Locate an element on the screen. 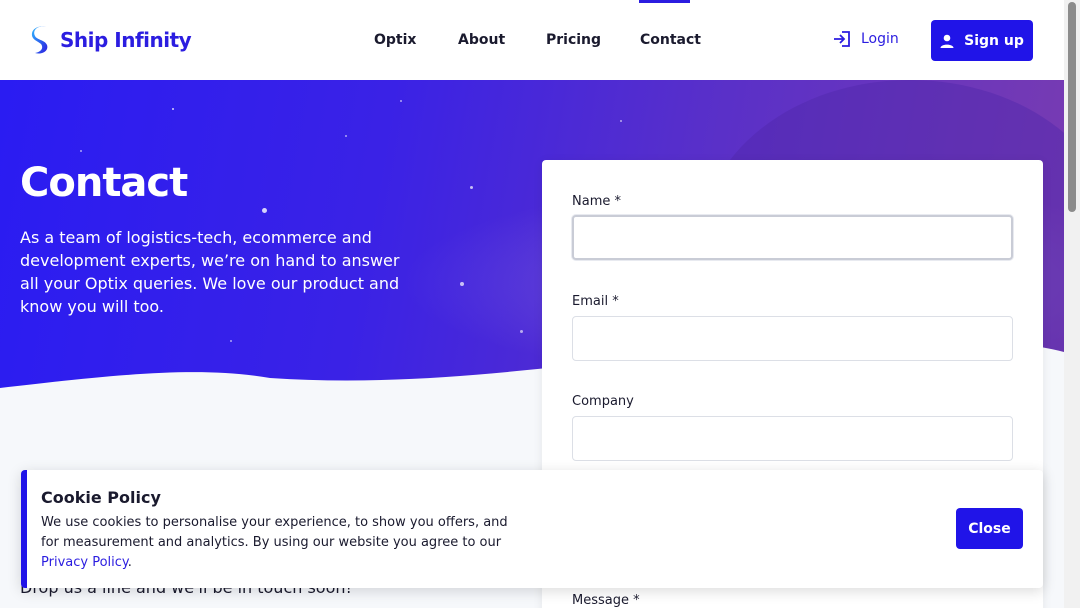 This screenshot has height=608, width=1080. email-label: Email * is located at coordinates (595, 301).